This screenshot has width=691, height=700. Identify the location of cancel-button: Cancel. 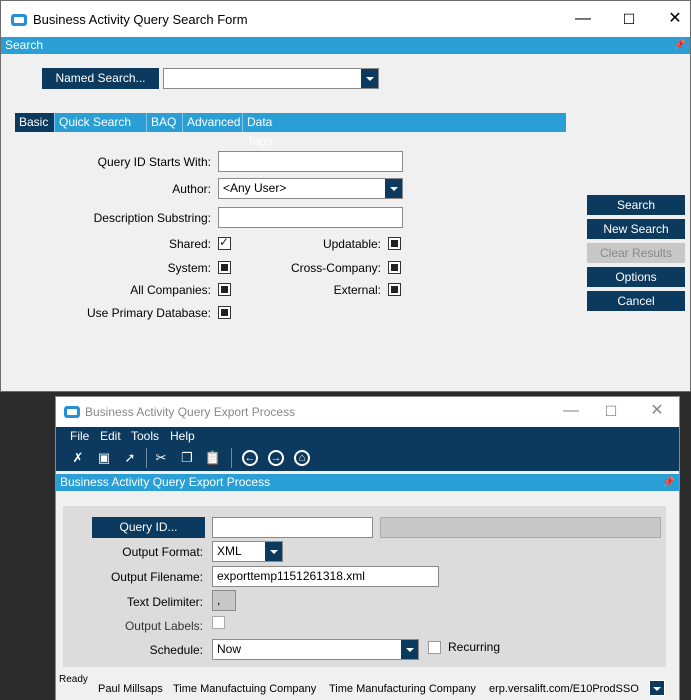
(636, 301).